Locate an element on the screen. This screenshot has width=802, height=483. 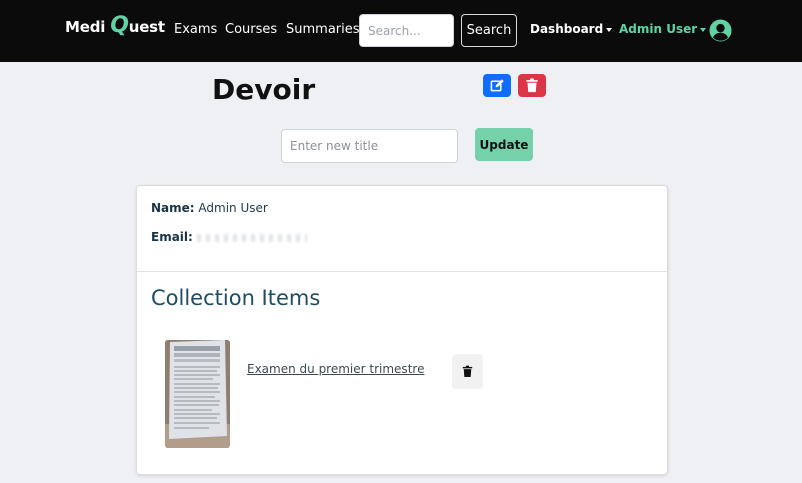
document-photo-thumbnail is located at coordinates (197, 394).